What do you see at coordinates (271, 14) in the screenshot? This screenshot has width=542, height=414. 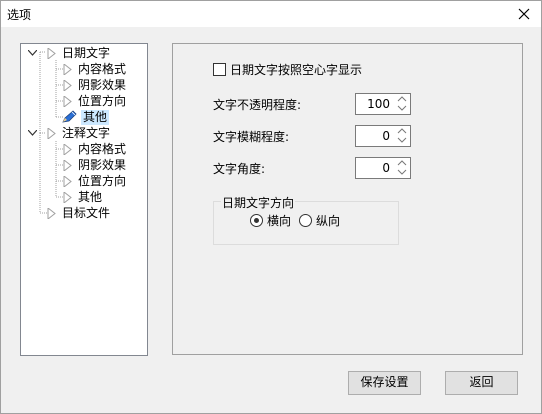 I see `title-bar: 选项` at bounding box center [271, 14].